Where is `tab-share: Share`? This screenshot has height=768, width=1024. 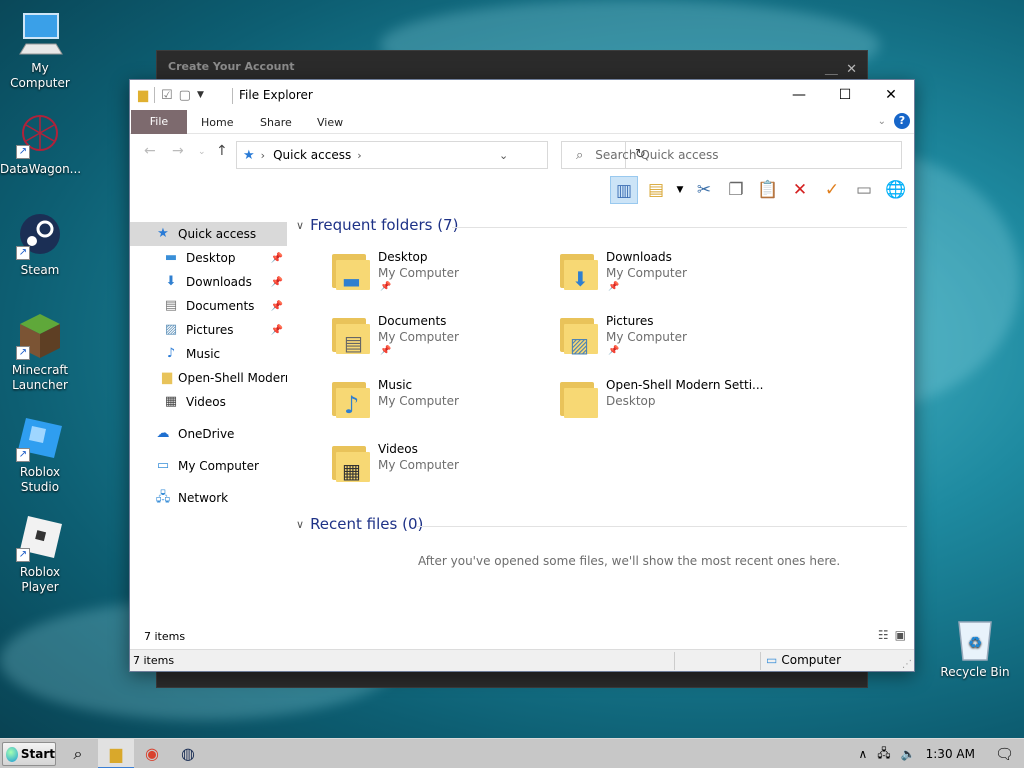 tab-share: Share is located at coordinates (276, 123).